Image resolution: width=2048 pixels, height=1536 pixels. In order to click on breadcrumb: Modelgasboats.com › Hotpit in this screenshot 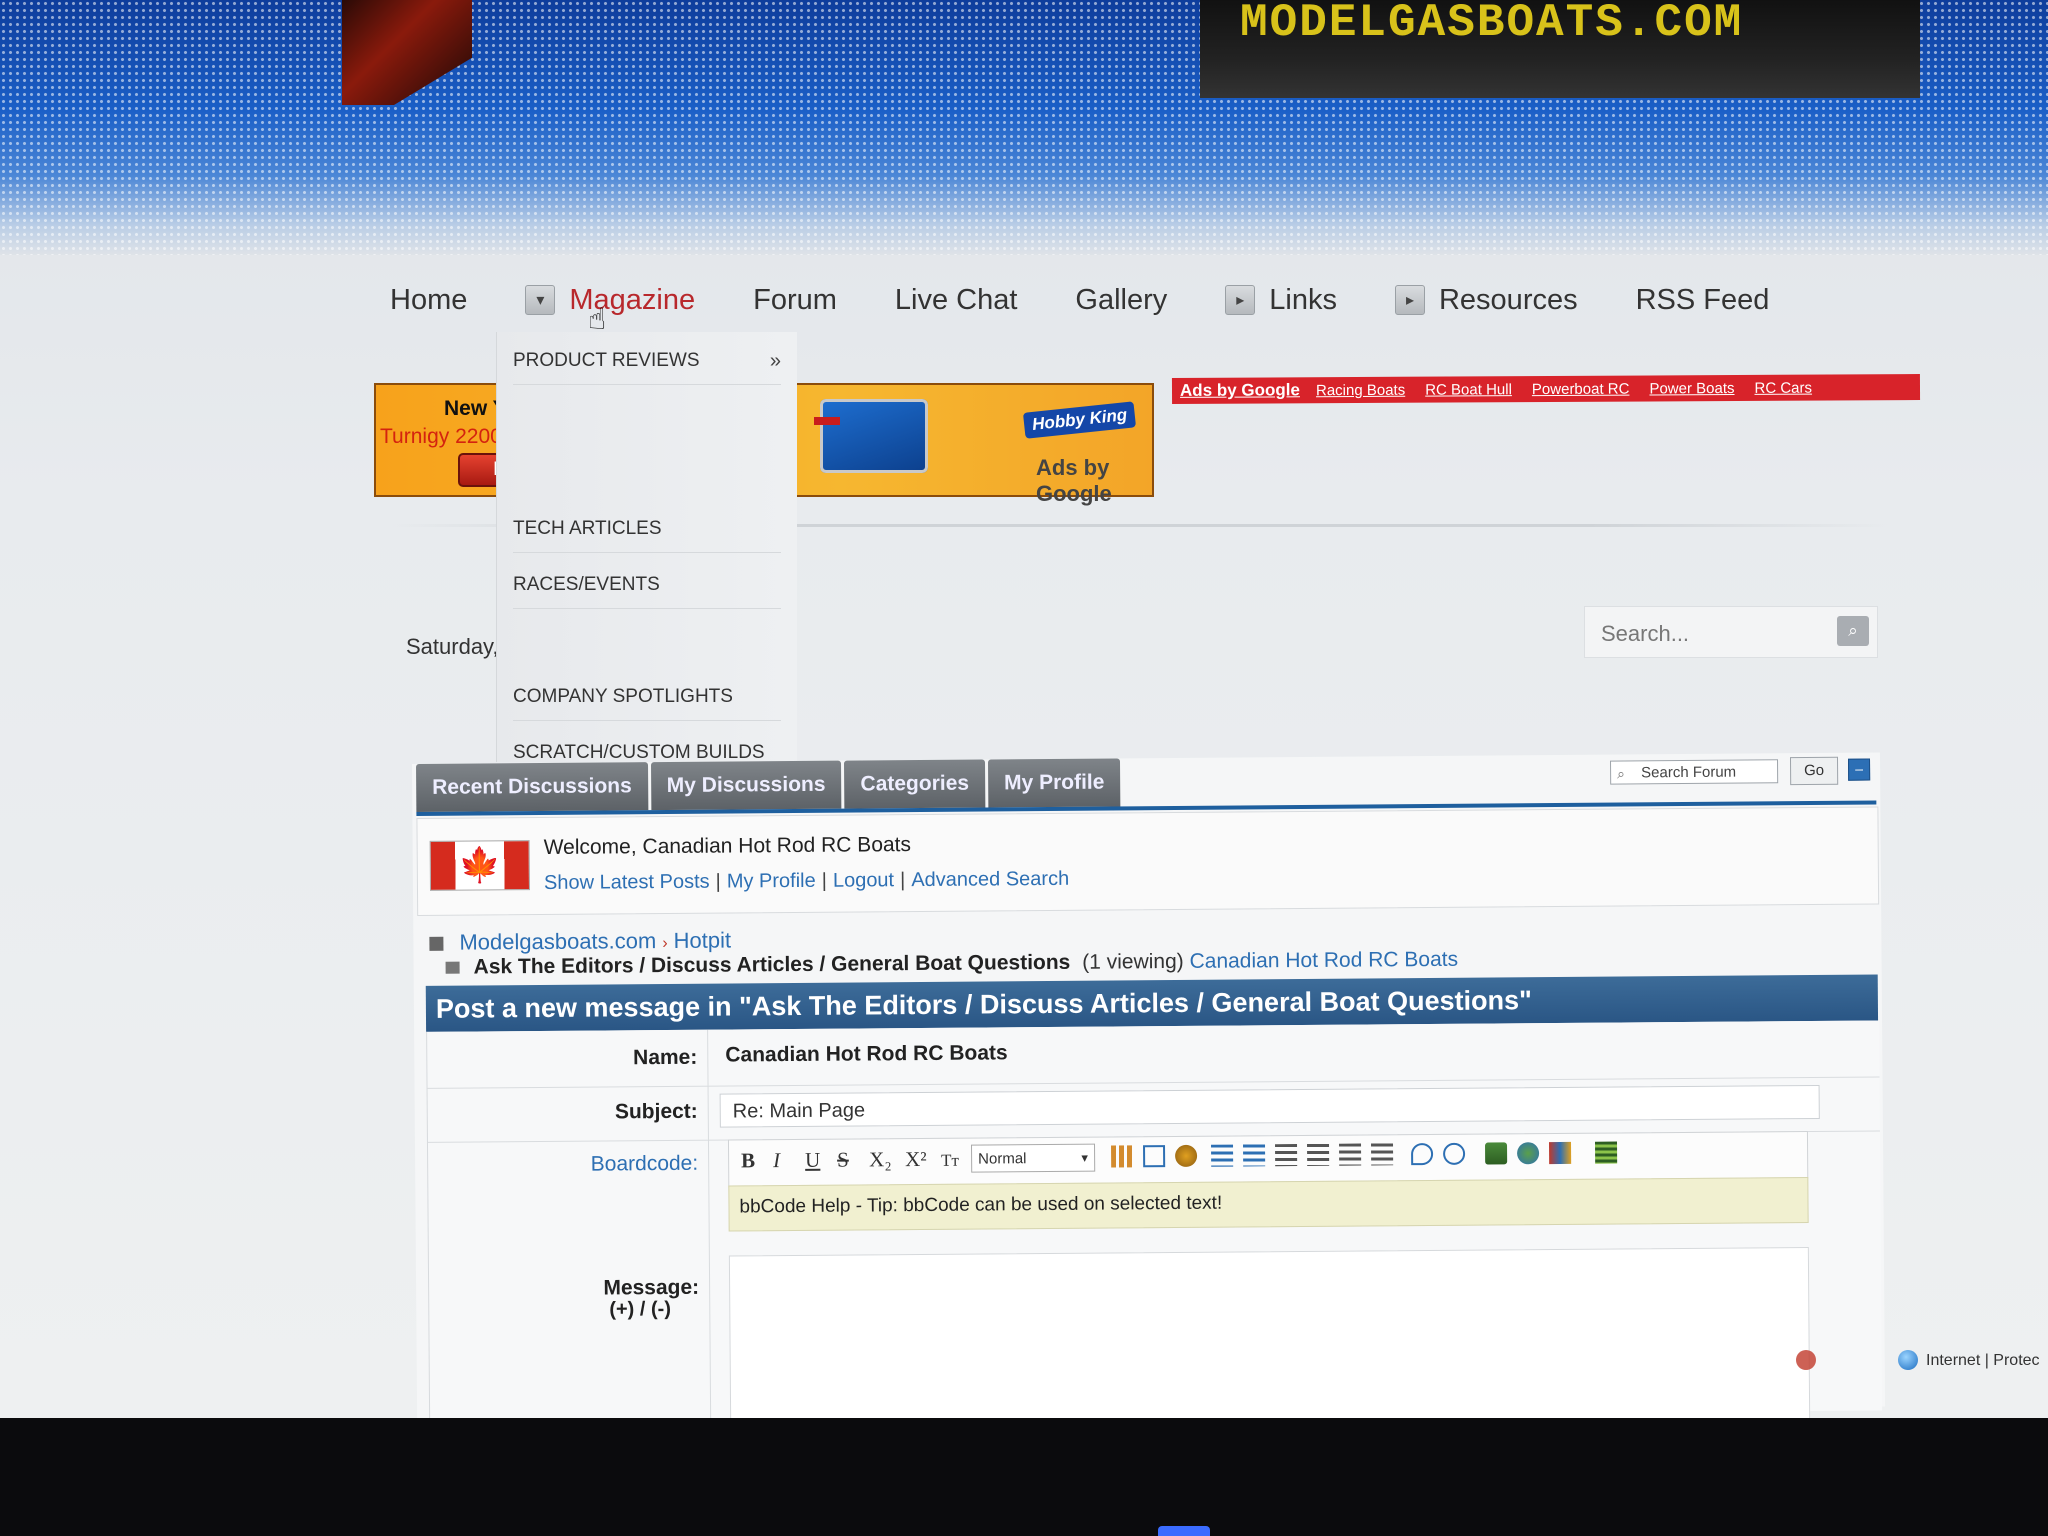, I will do `click(580, 941)`.